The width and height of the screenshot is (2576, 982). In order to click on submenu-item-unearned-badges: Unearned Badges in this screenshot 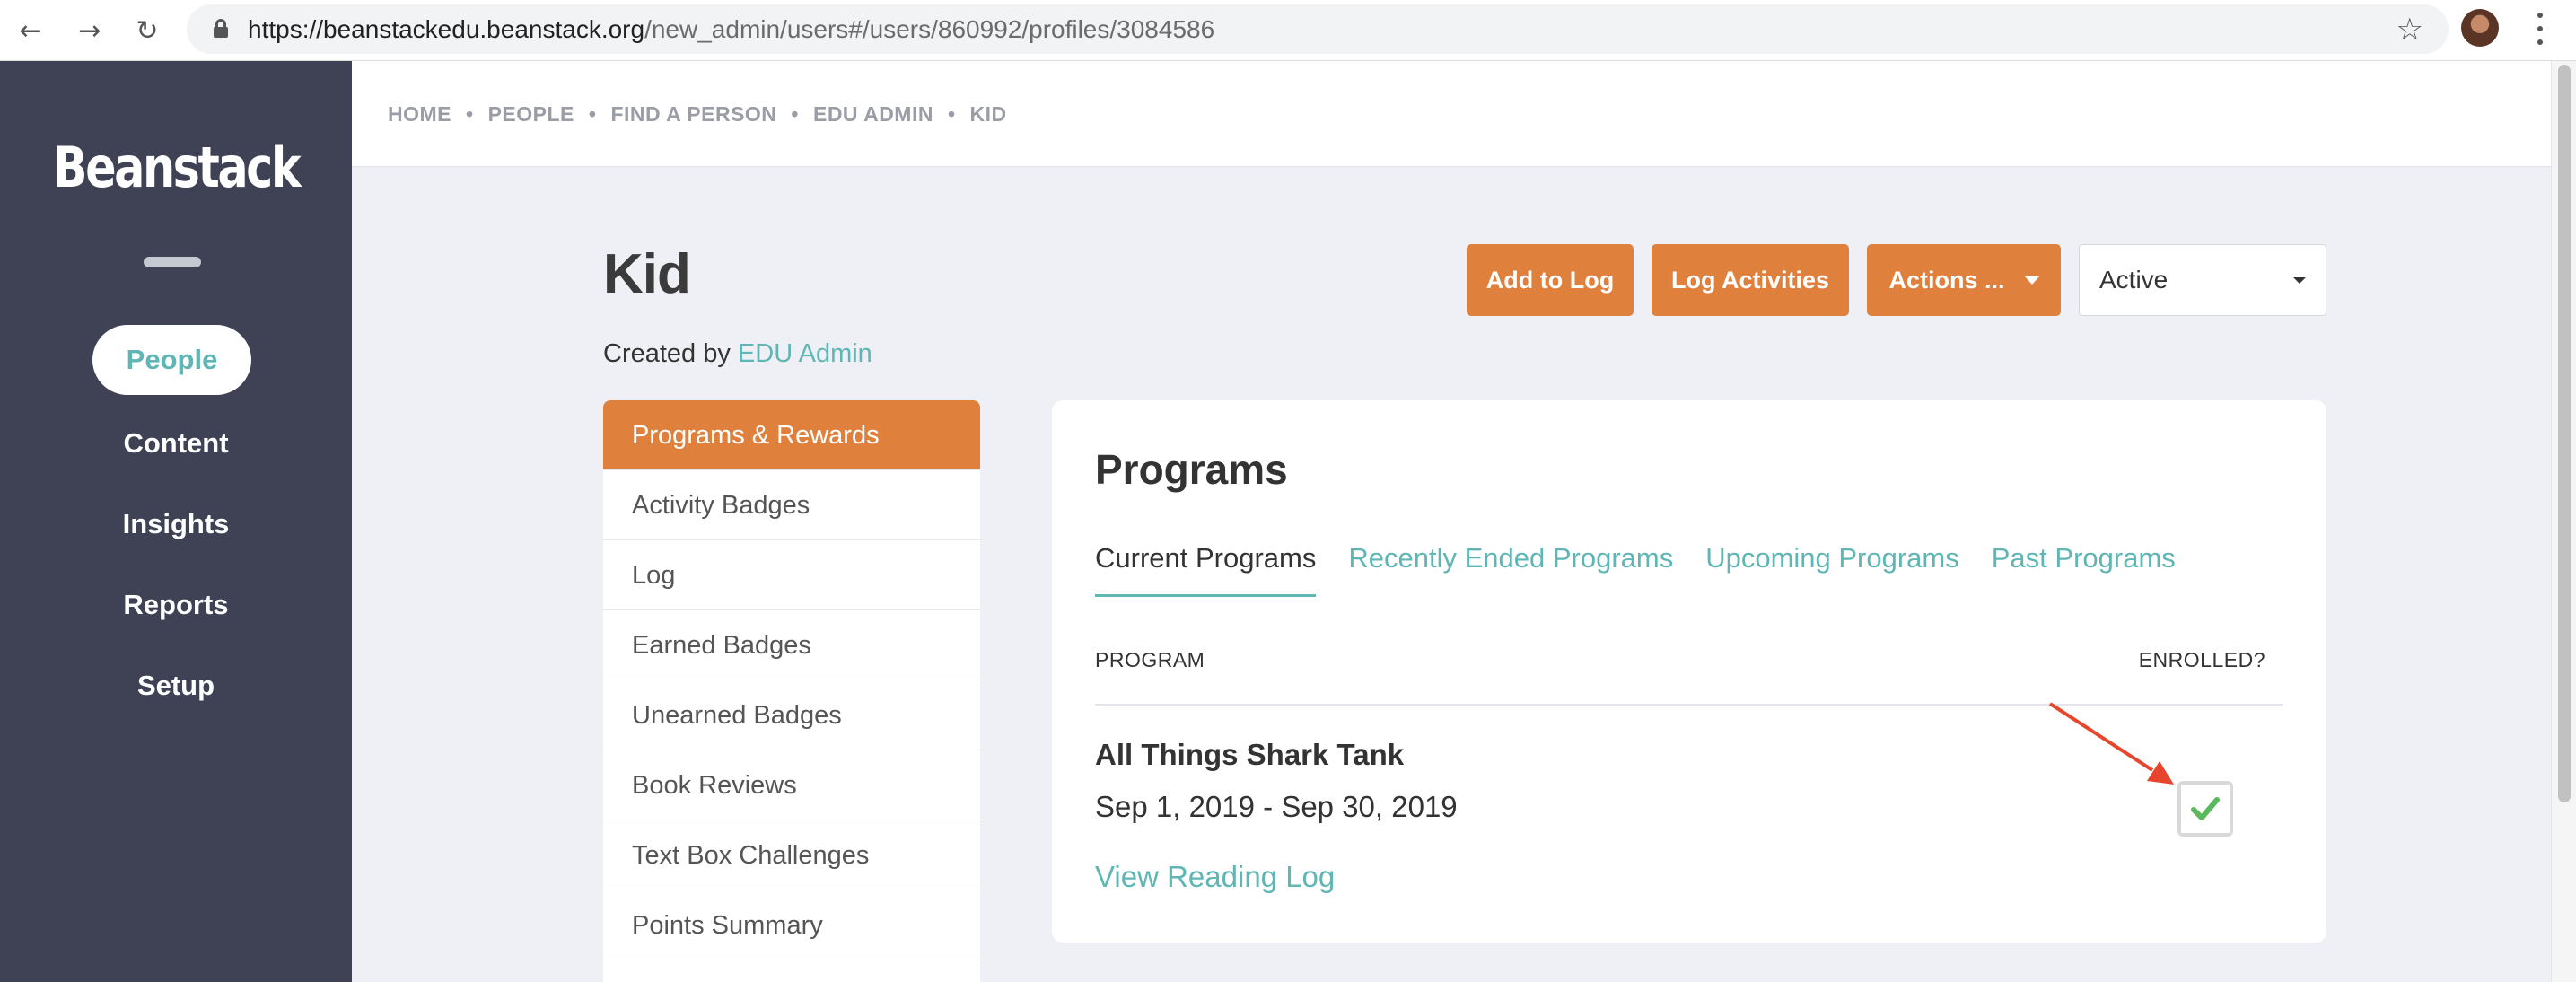, I will do `click(791, 715)`.